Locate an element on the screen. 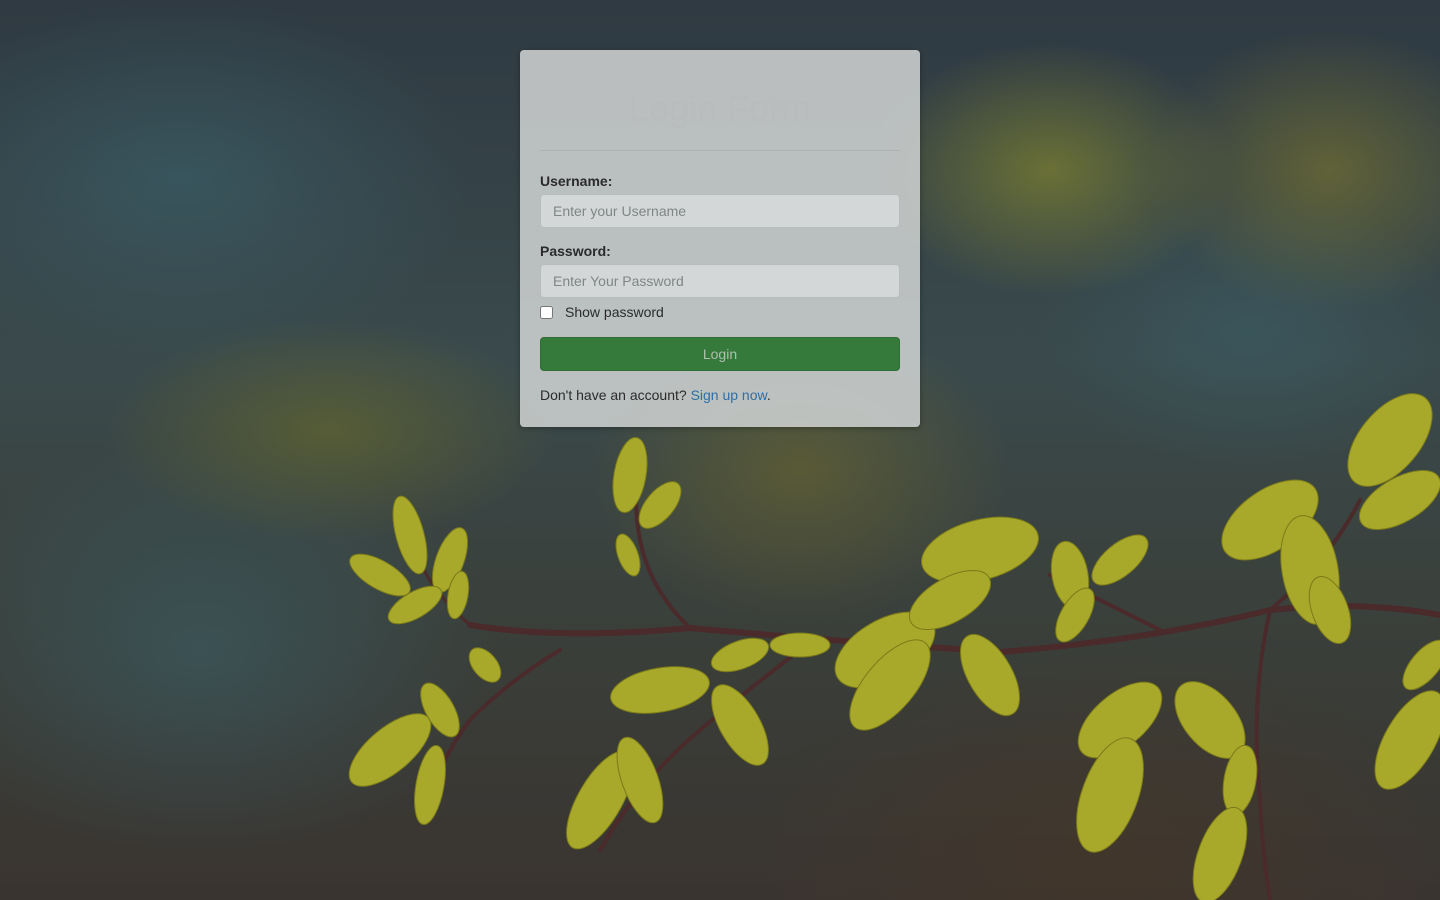  password-input is located at coordinates (720, 281).